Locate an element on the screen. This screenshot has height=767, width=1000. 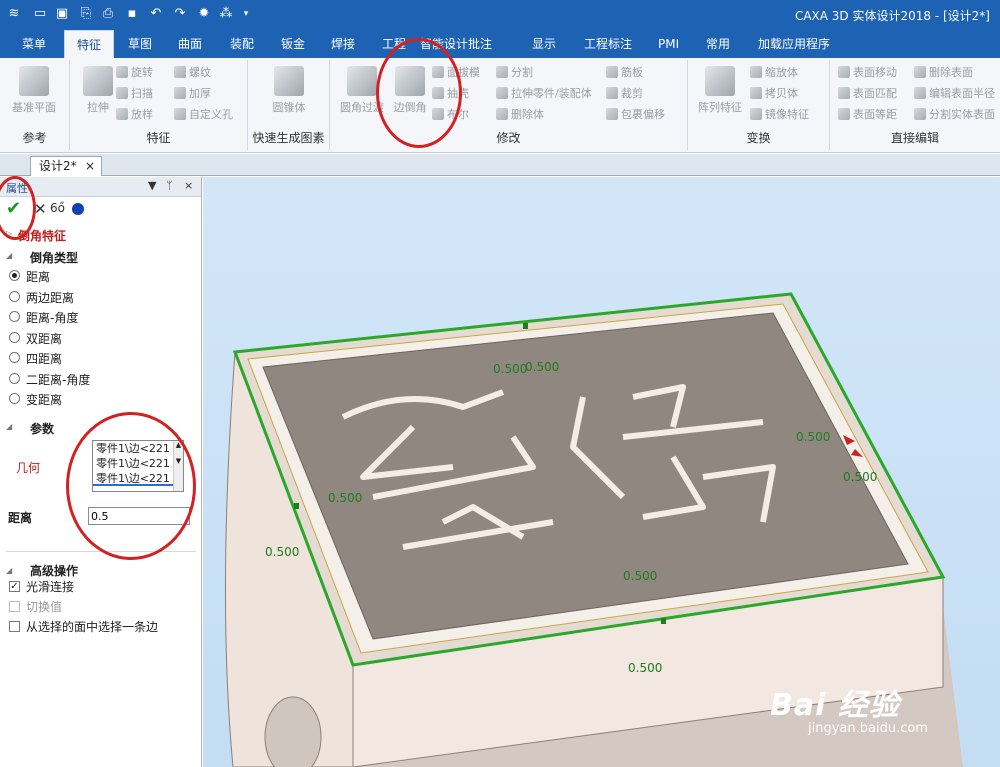
thicken-label: 加厚 is located at coordinates (200, 93).